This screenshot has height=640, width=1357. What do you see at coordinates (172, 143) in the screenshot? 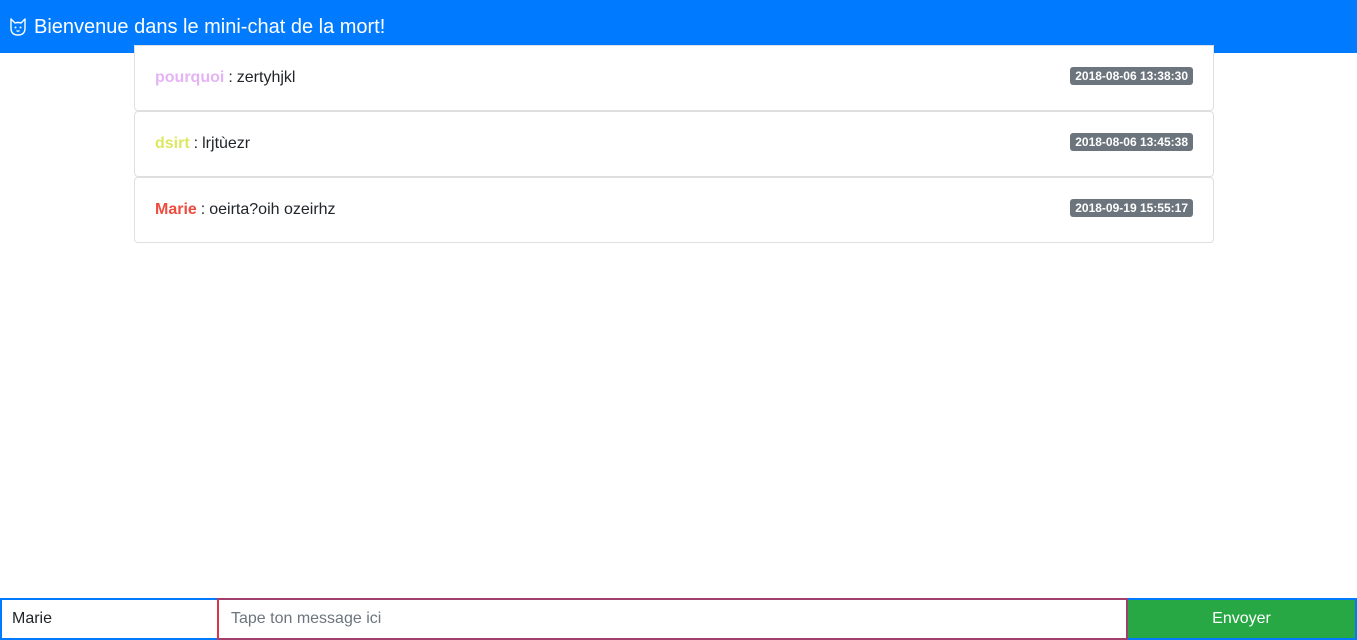
I see `message-author: dsirt` at bounding box center [172, 143].